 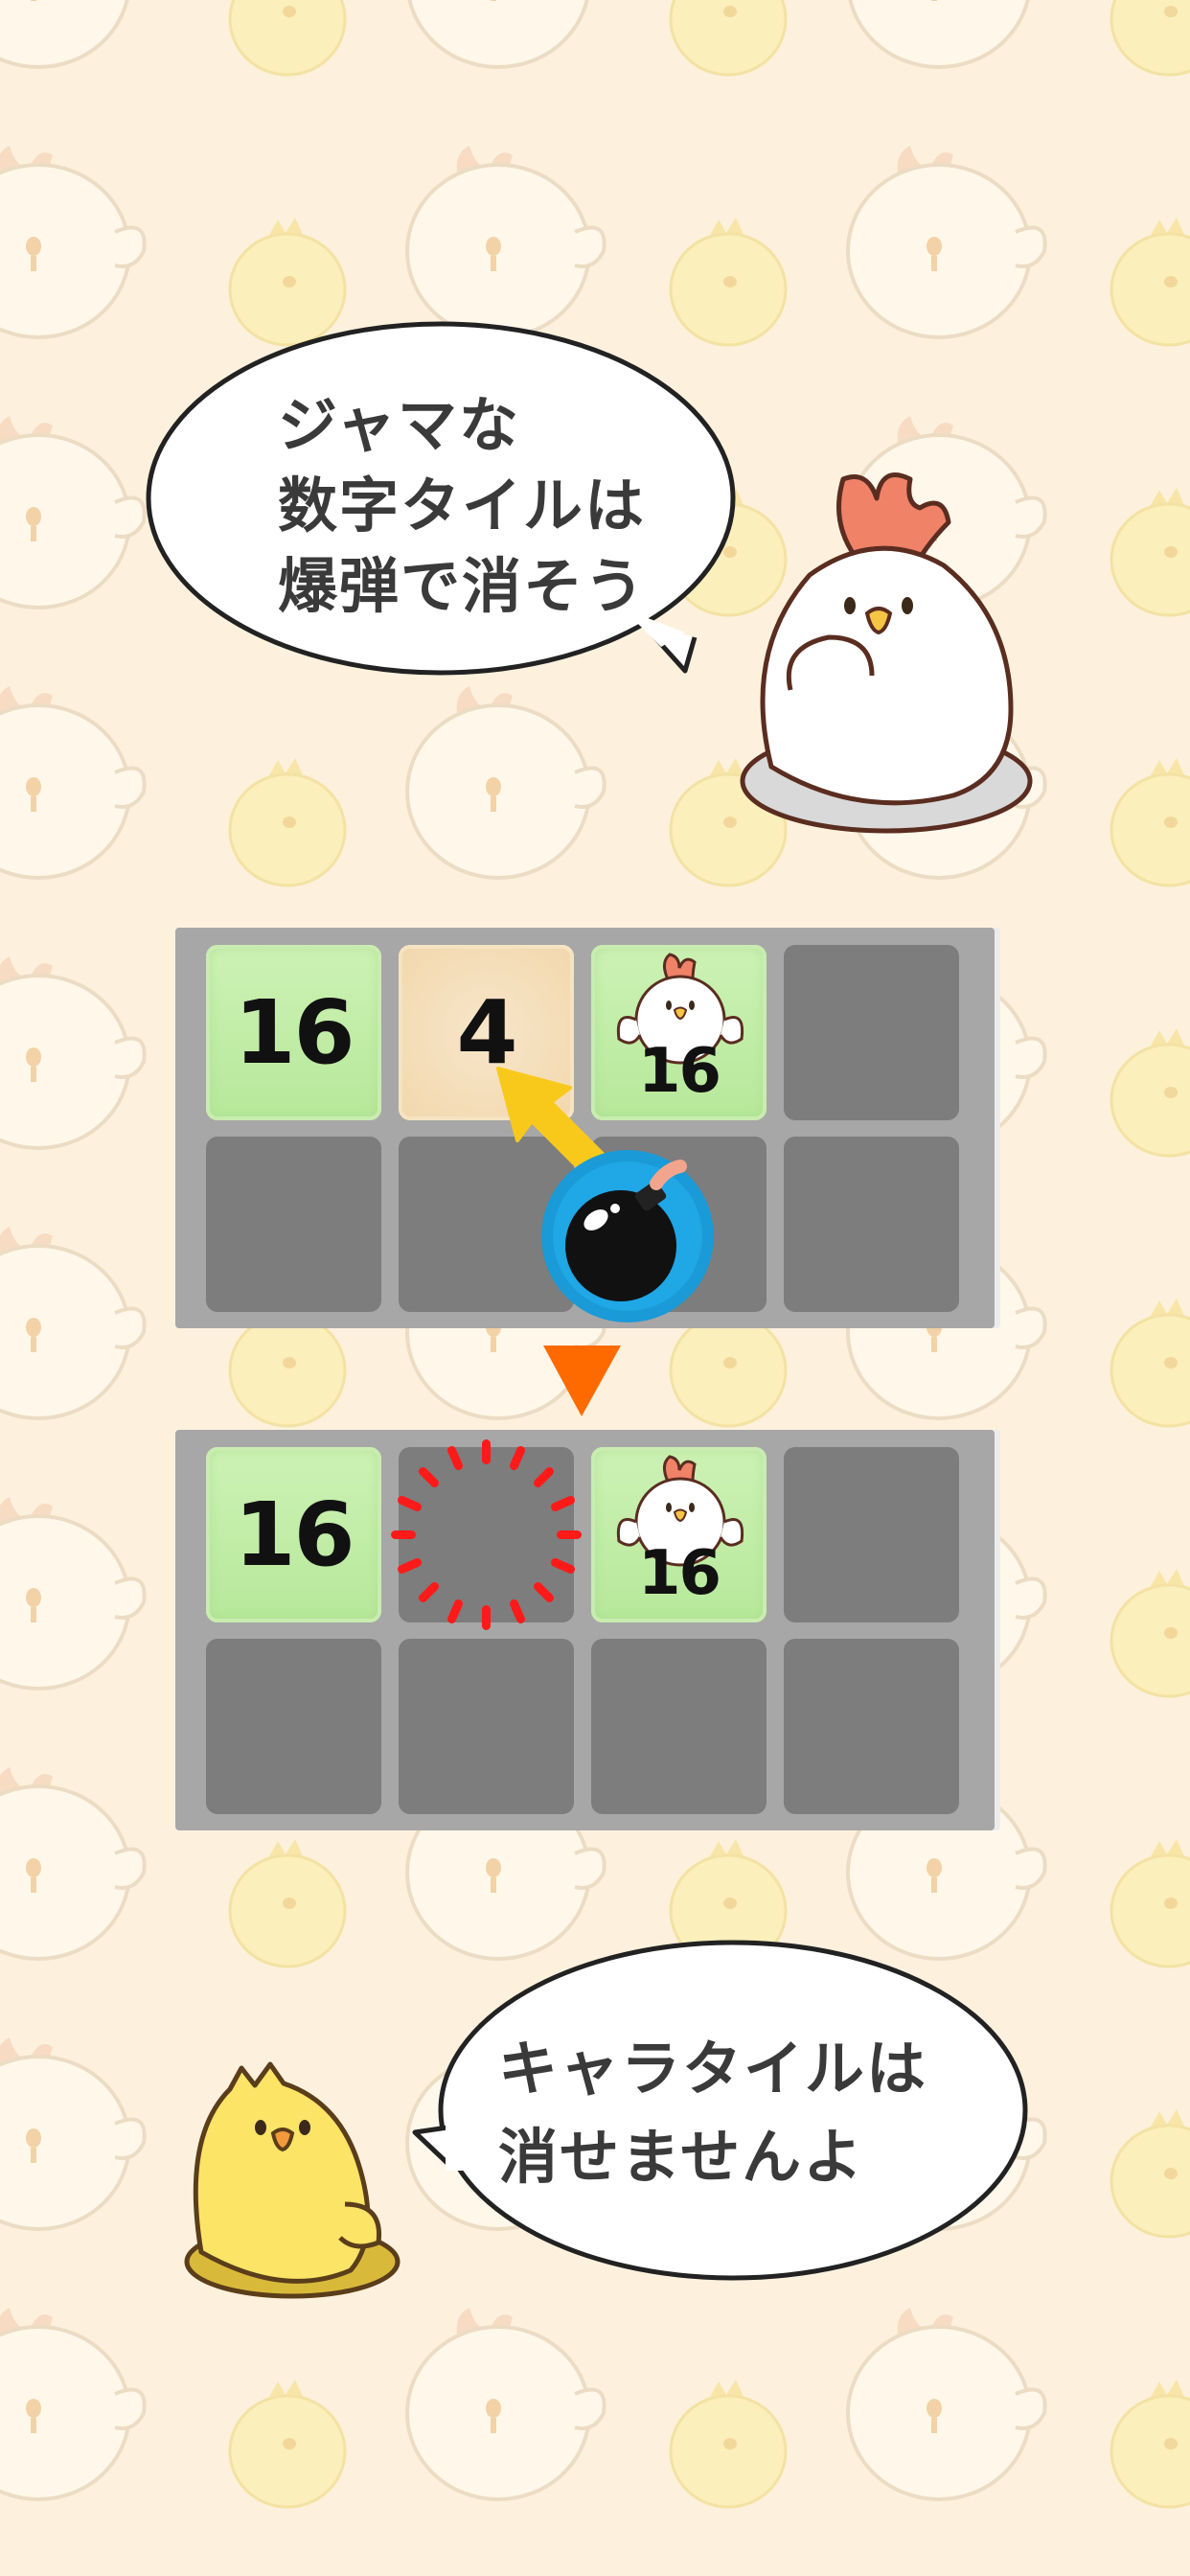 I want to click on bomb-icon, so click(x=627, y=1236).